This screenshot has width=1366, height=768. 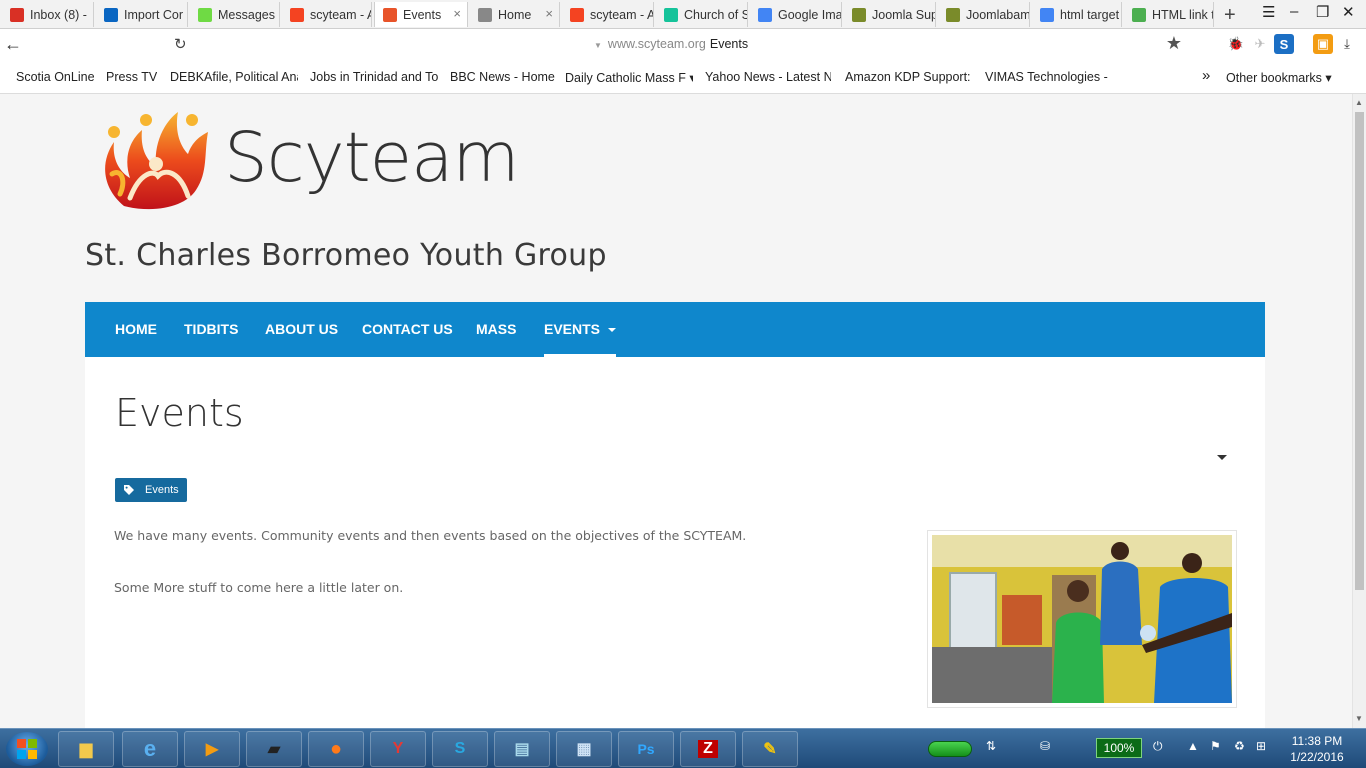 I want to click on internet-explorer-taskbar-icon: e, so click(x=150, y=749).